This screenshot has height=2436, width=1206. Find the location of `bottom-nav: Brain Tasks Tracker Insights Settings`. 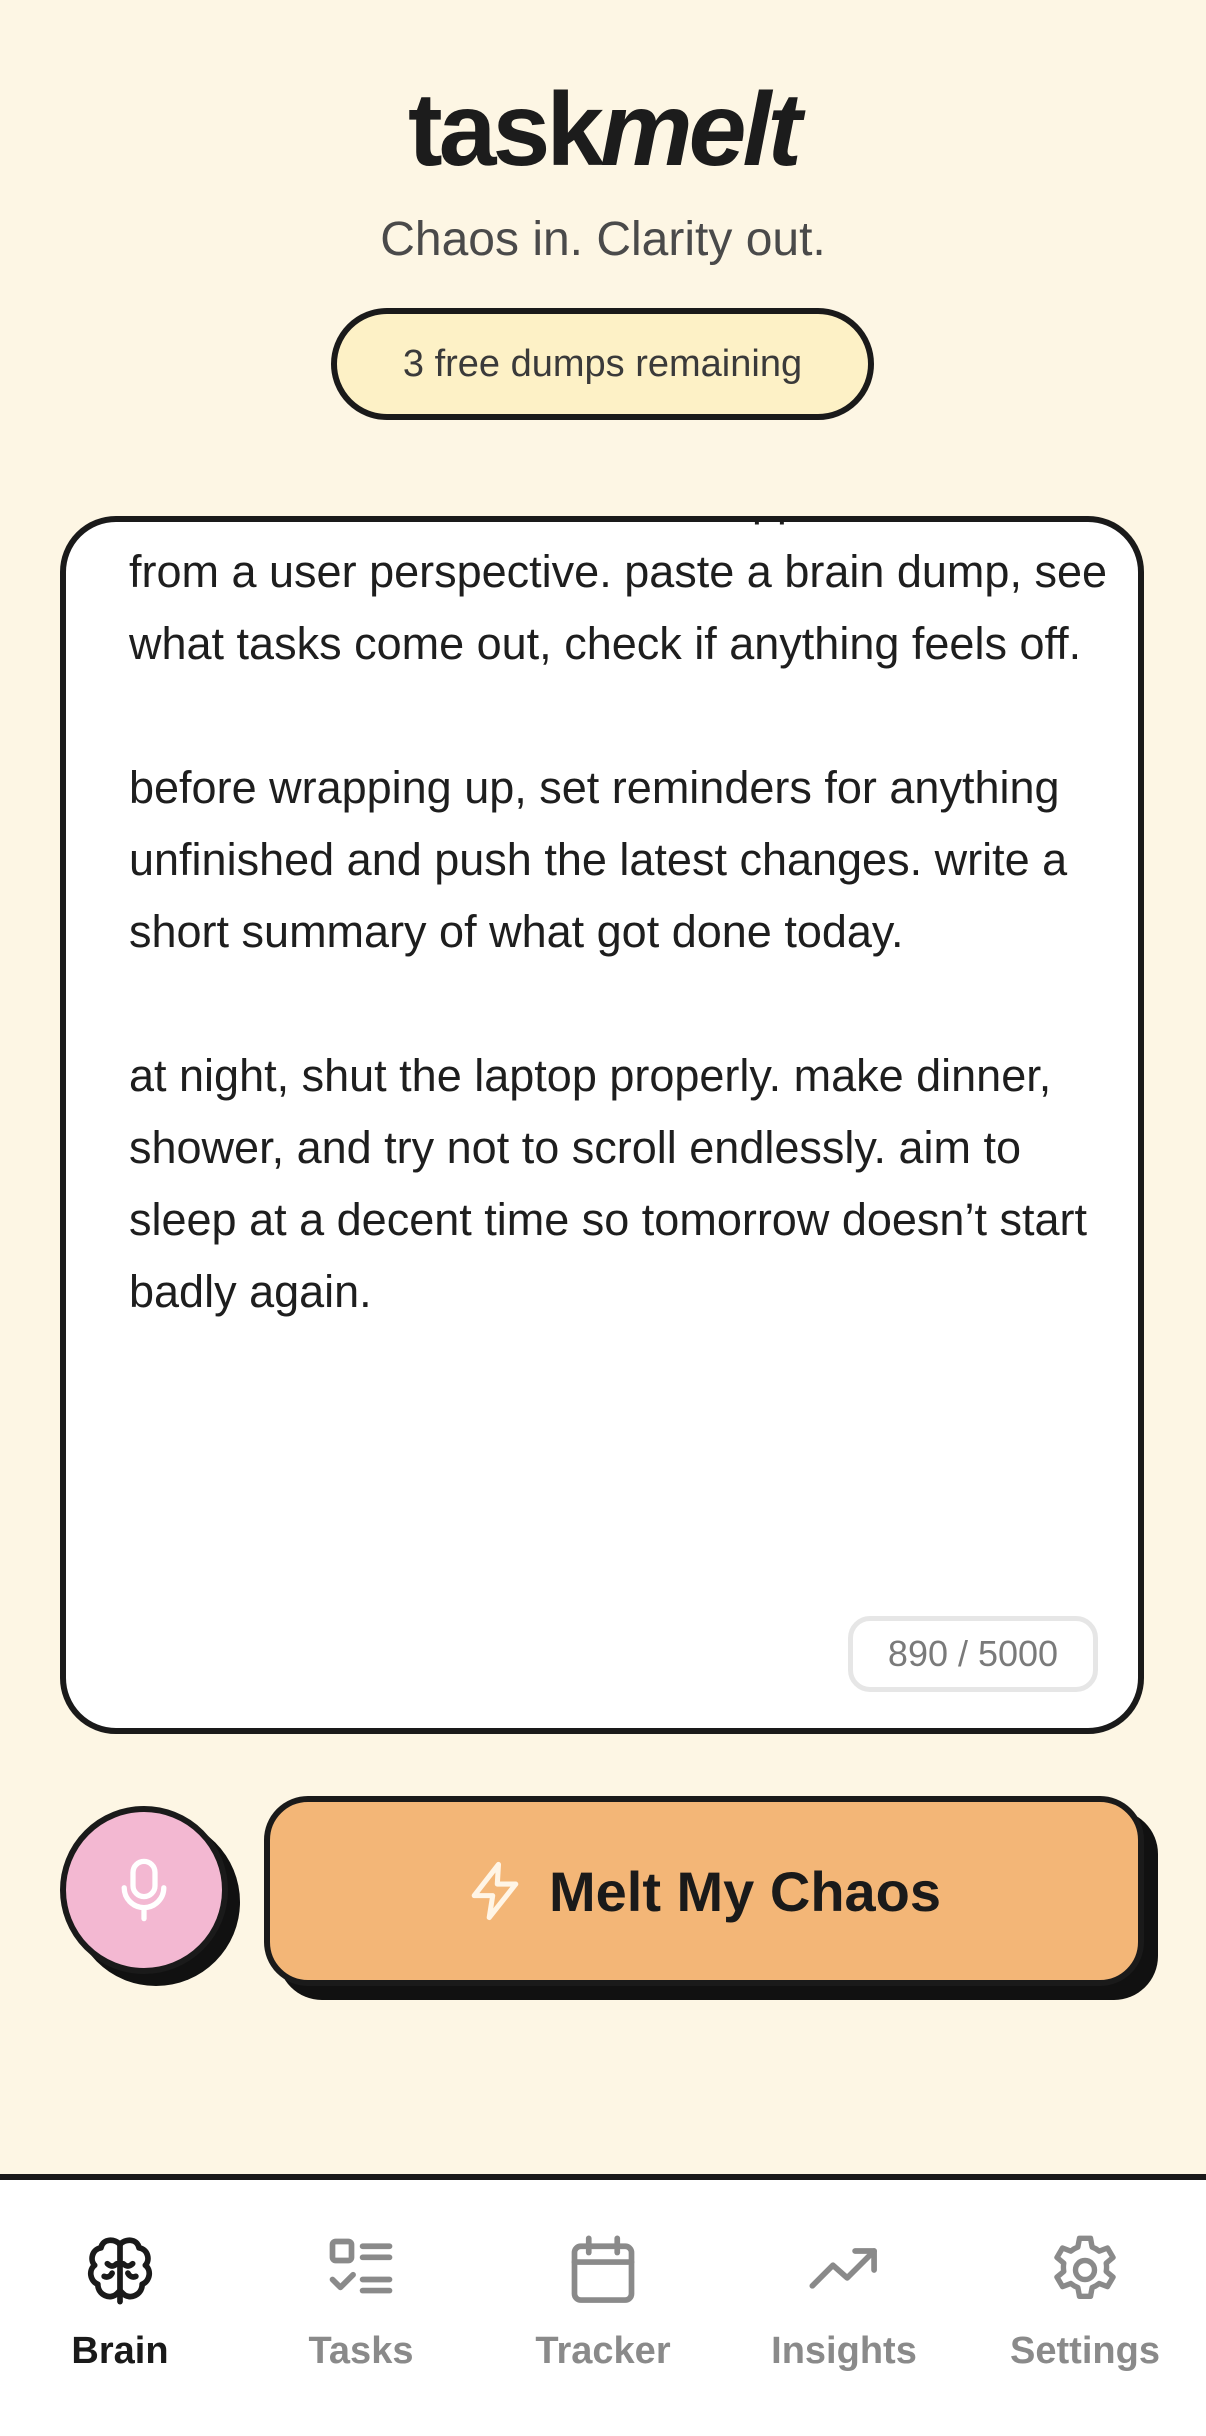

bottom-nav: Brain Tasks Tracker Insights Settings is located at coordinates (603, 2305).